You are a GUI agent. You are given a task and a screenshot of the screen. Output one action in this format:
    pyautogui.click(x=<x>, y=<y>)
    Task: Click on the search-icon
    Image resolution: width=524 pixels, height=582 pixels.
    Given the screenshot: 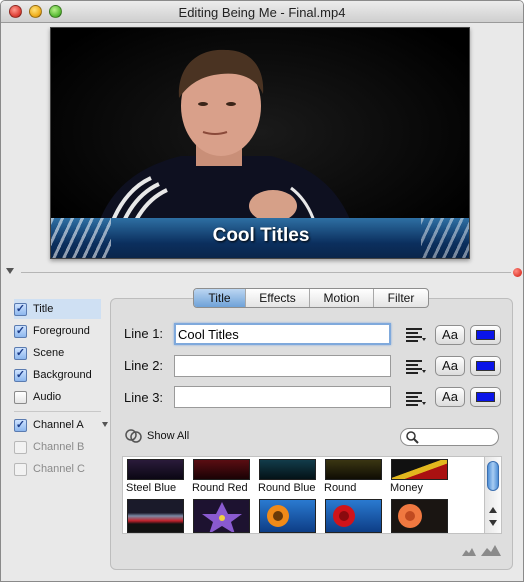 What is the action you would take?
    pyautogui.click(x=412, y=437)
    